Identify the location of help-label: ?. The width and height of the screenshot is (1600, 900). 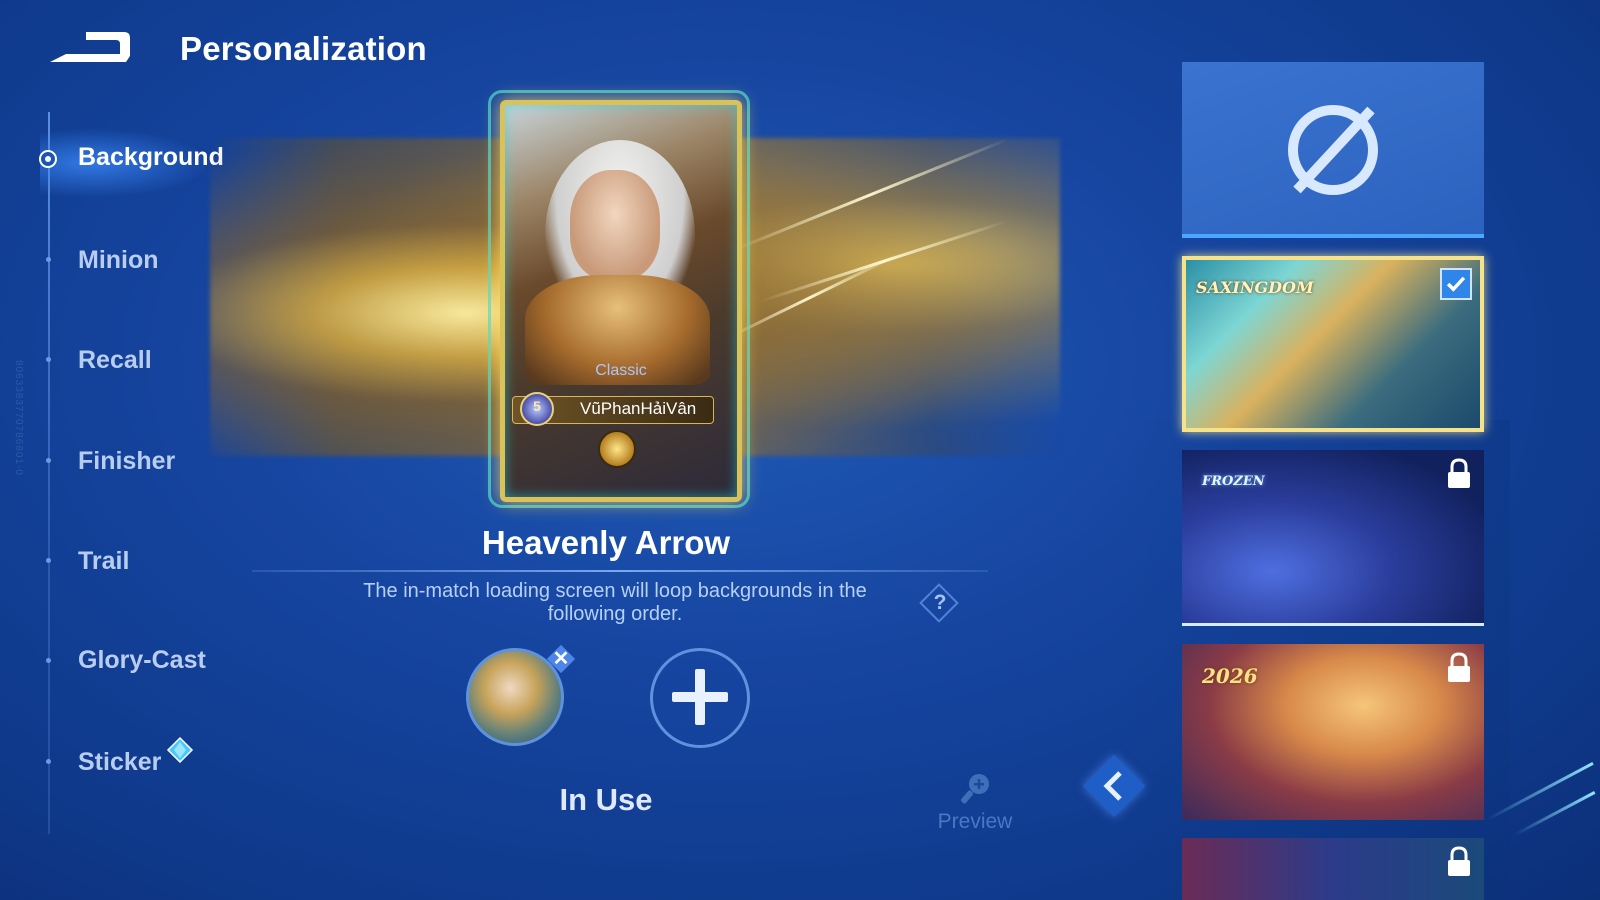
(940, 602).